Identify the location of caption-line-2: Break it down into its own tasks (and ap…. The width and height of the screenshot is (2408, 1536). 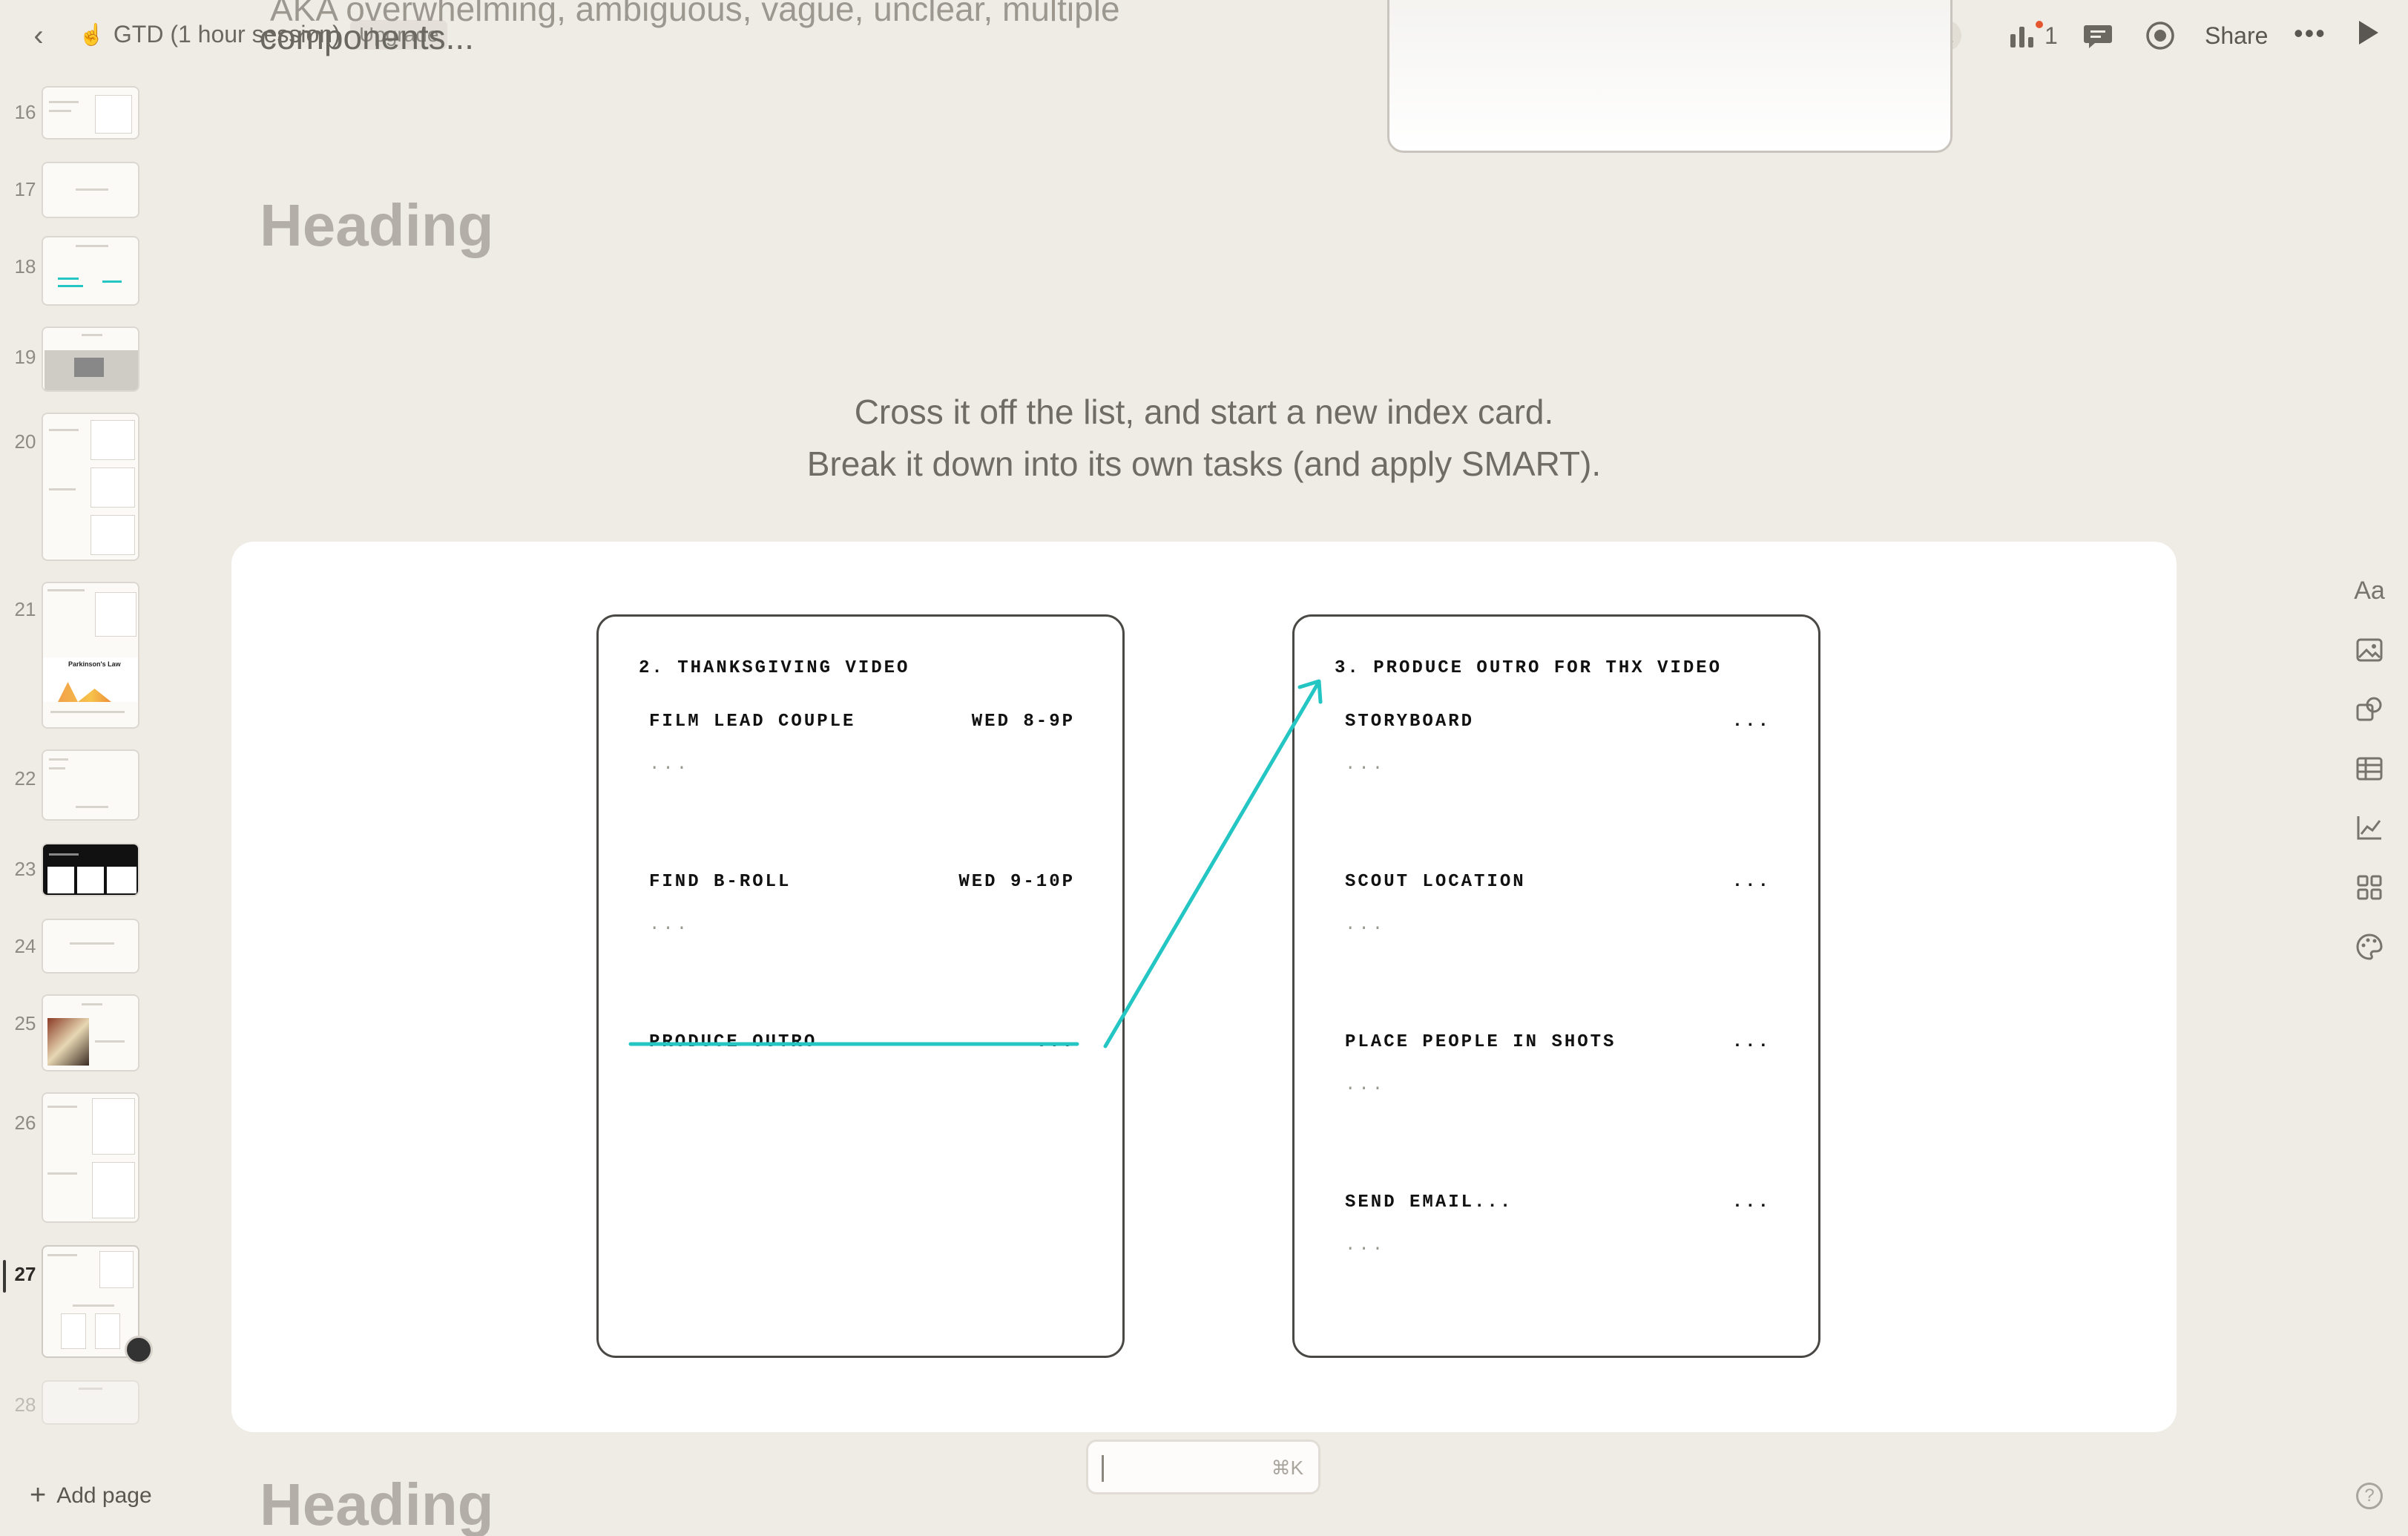
(1204, 463).